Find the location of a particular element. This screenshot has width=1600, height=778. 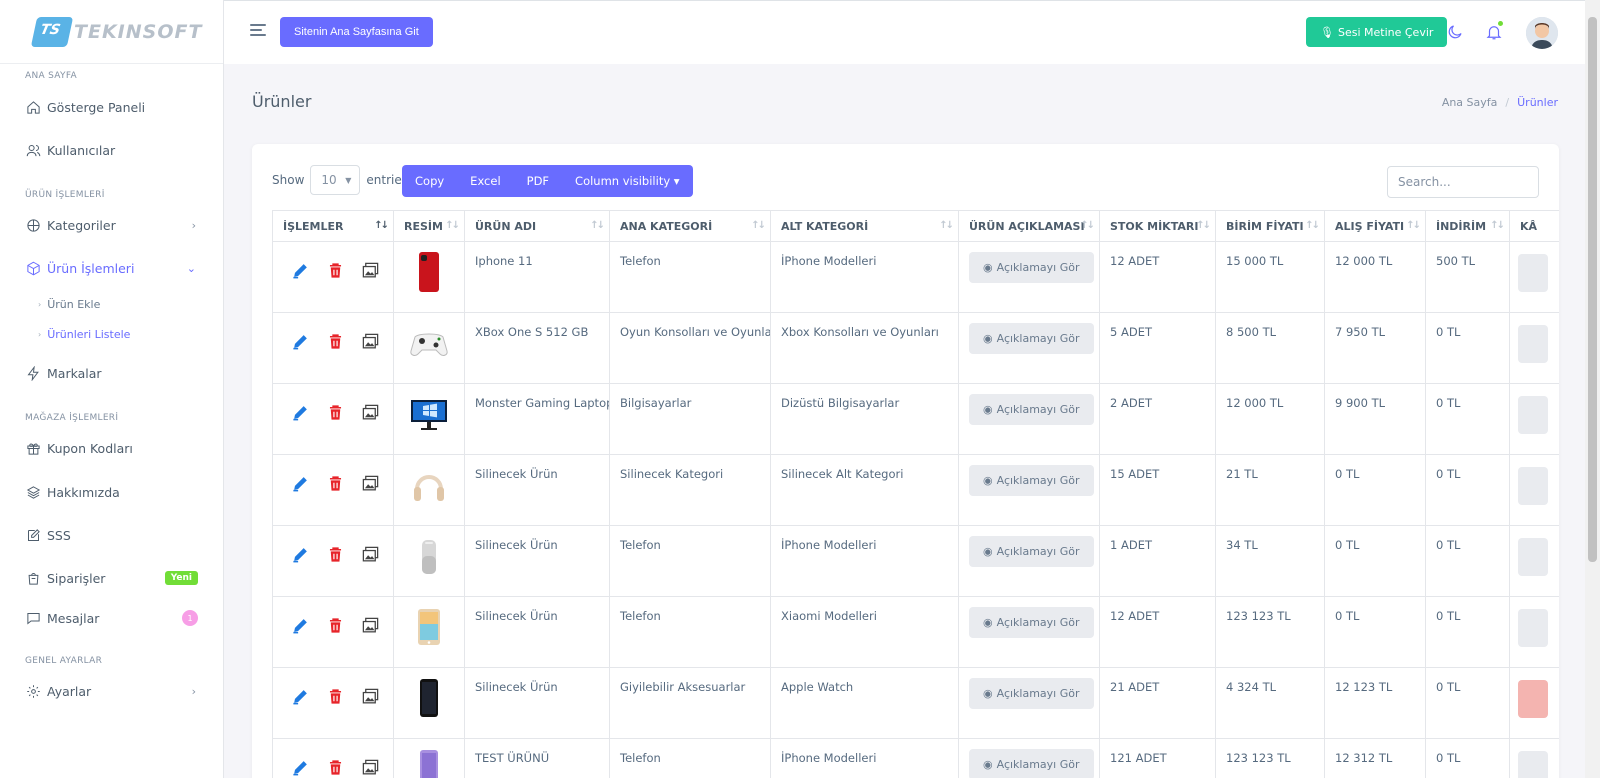

sidebar-item-messages: Mesajlar 1 is located at coordinates (111, 618).